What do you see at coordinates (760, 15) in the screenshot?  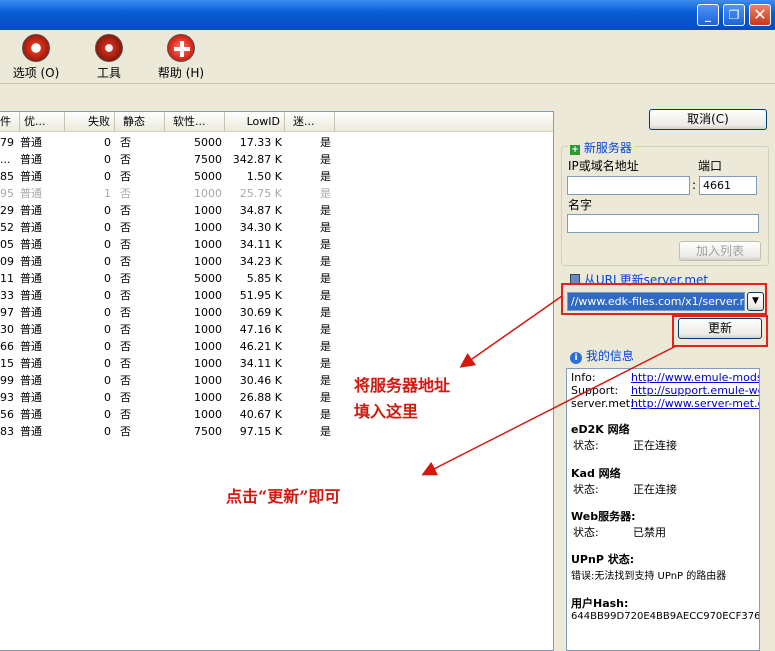 I see `close-button: ✕` at bounding box center [760, 15].